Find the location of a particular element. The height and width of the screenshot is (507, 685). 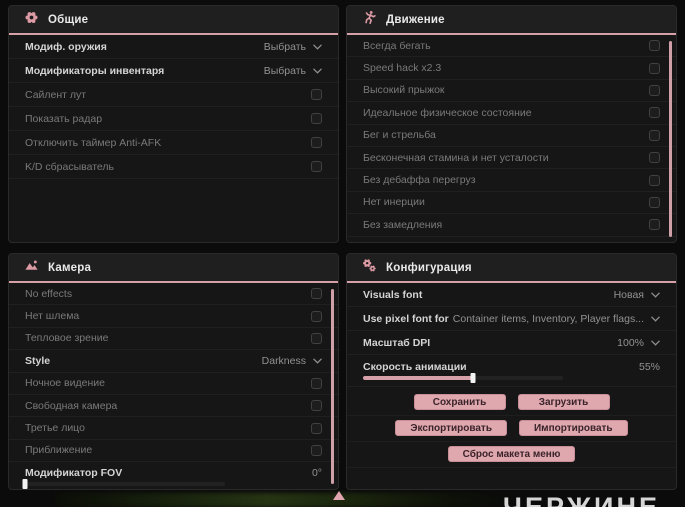

action-button: Сохранить is located at coordinates (459, 402).